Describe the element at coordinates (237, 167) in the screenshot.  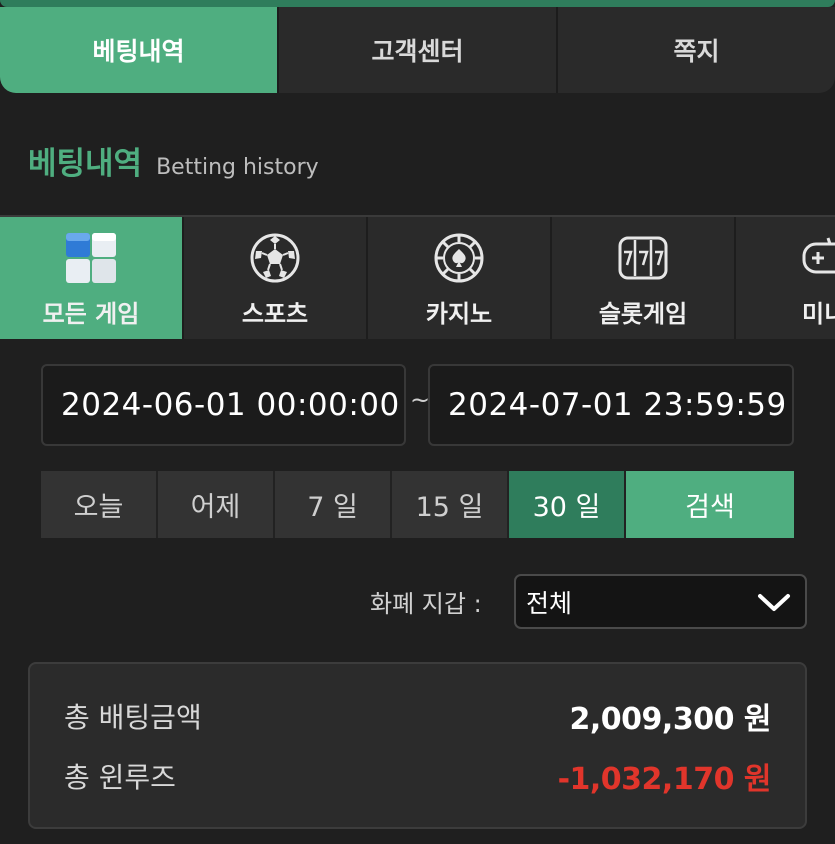
I see `page-title-en: Betting history` at that location.